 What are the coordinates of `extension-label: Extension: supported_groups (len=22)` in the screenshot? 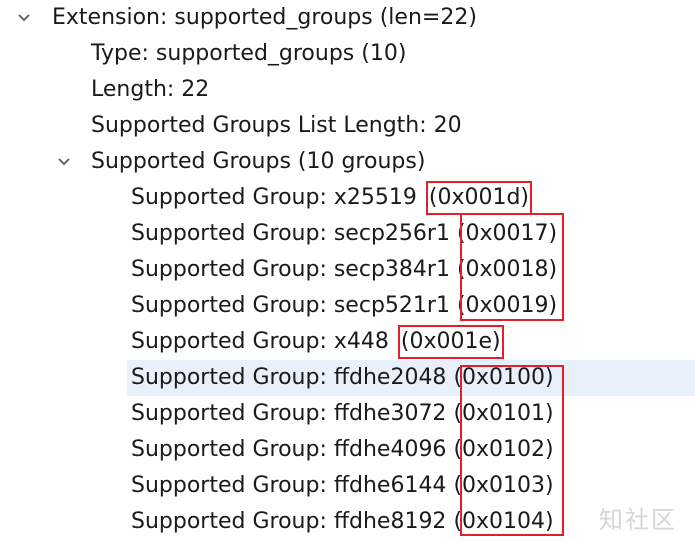 It's located at (264, 17).